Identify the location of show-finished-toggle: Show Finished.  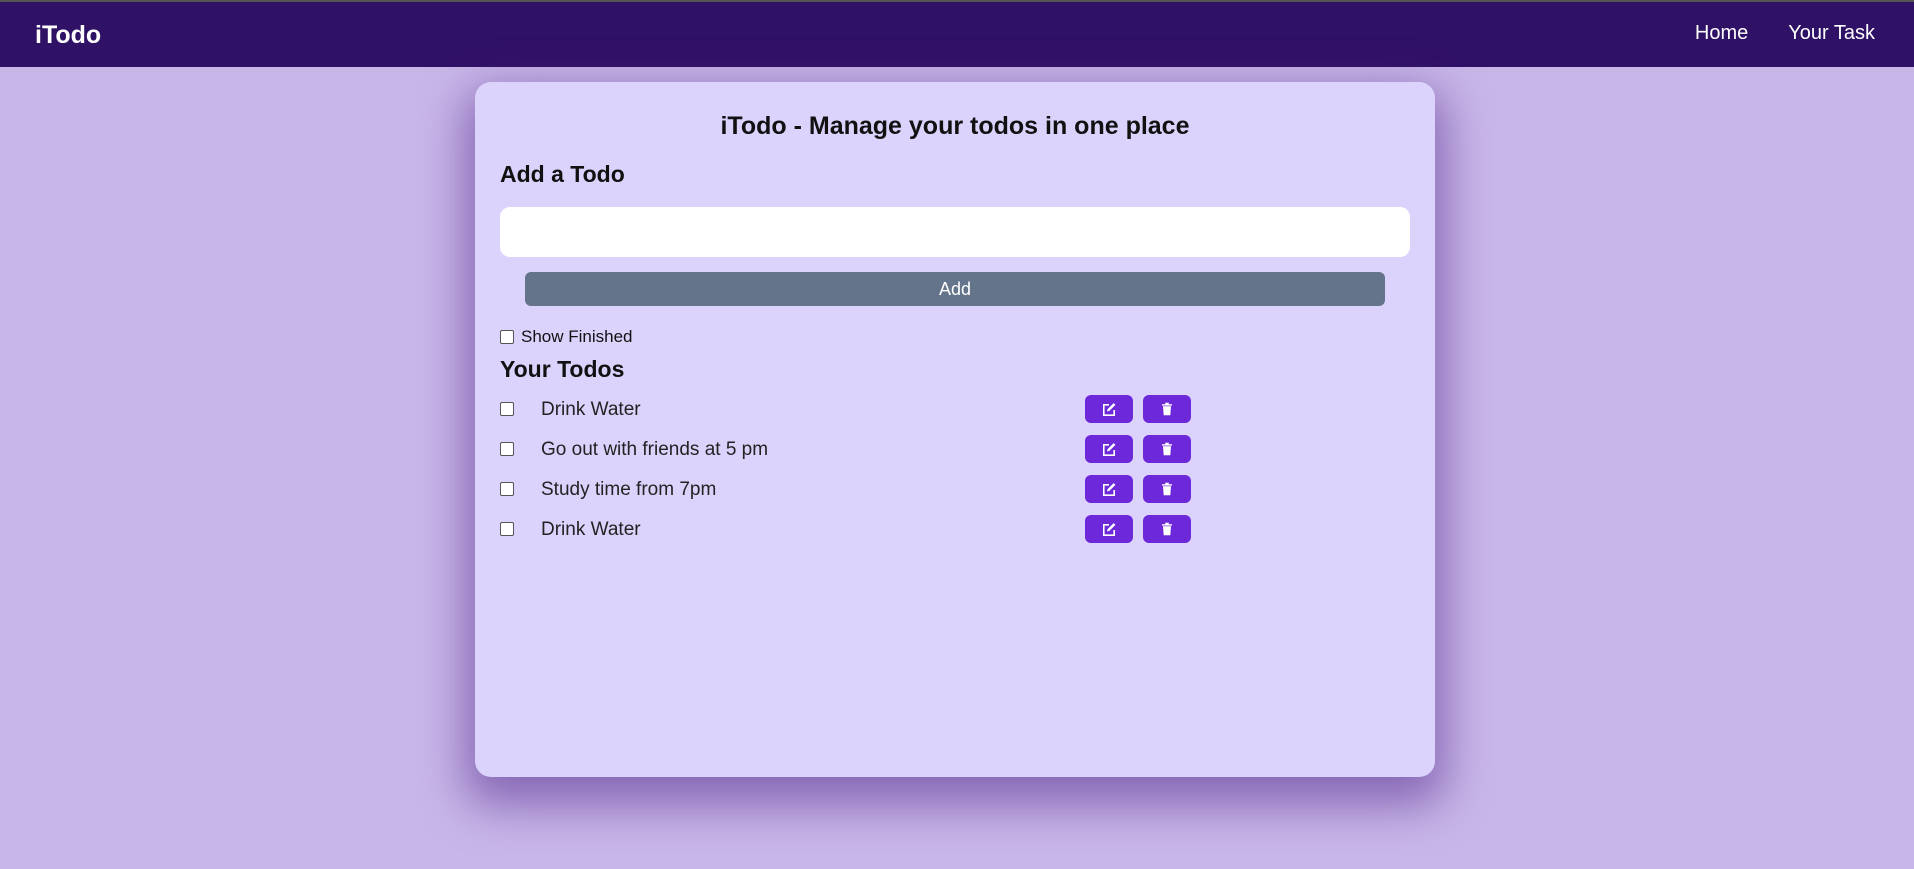
(566, 337).